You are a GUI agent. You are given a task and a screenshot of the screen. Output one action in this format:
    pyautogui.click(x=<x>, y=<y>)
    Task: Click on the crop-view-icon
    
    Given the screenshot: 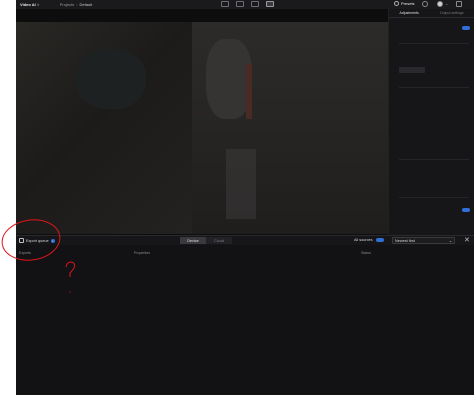 What is the action you would take?
    pyautogui.click(x=225, y=4)
    